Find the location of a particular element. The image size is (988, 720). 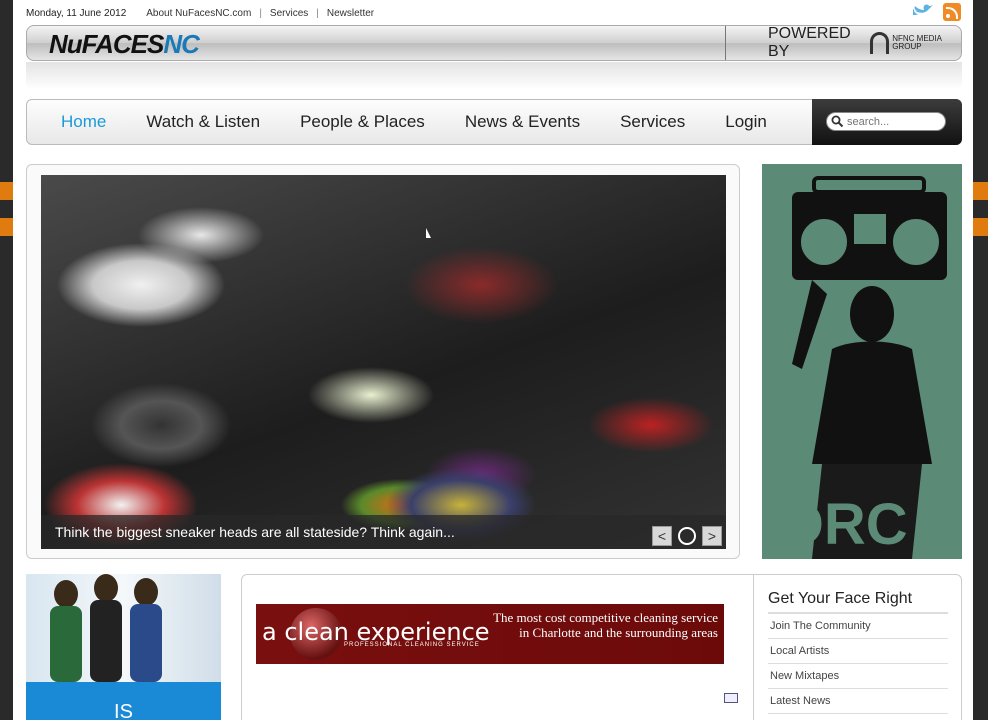

email-icon is located at coordinates (731, 698).